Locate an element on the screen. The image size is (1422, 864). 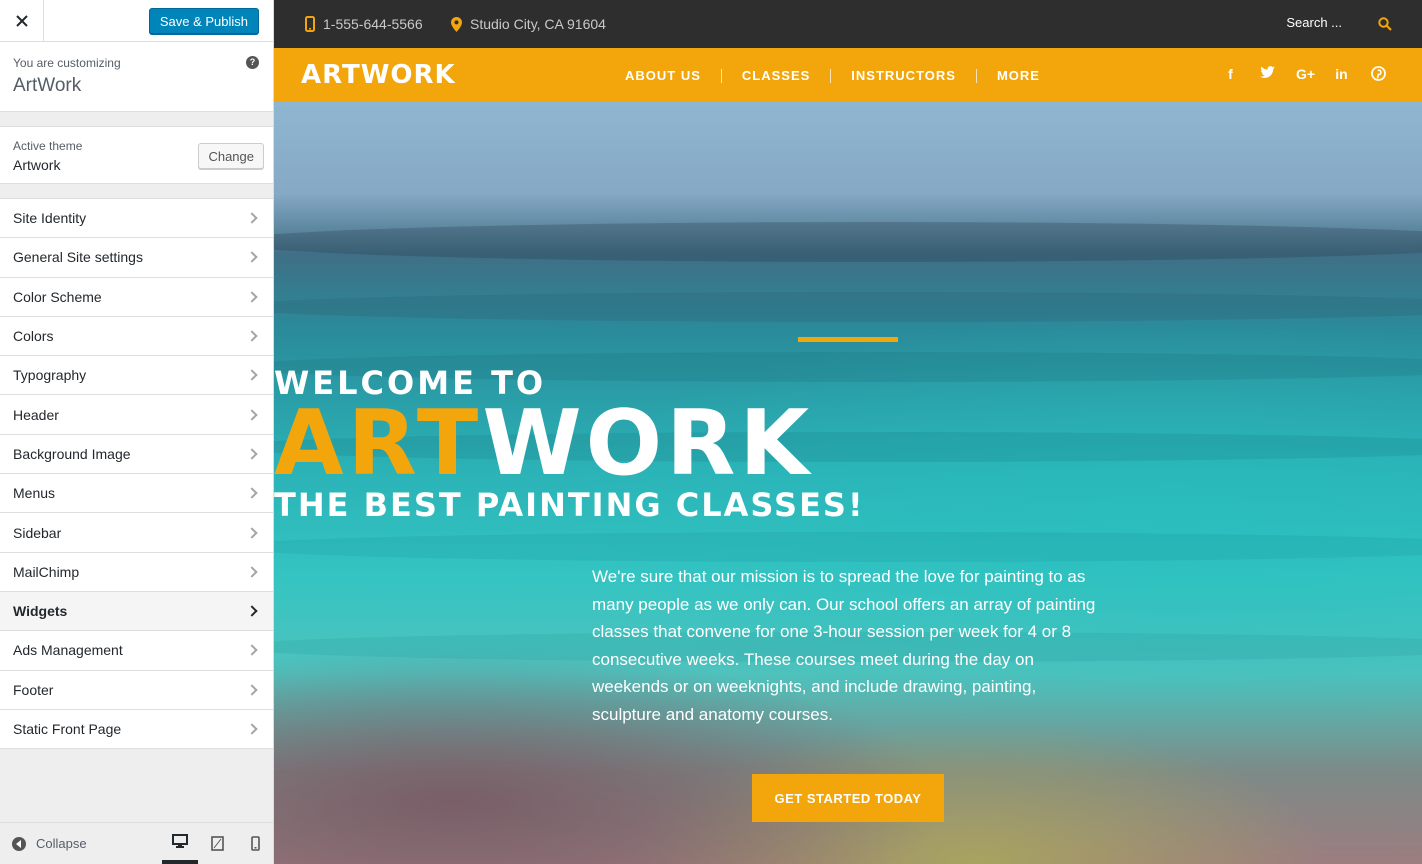
section-item-color-scheme: Color Scheme is located at coordinates (136, 297).